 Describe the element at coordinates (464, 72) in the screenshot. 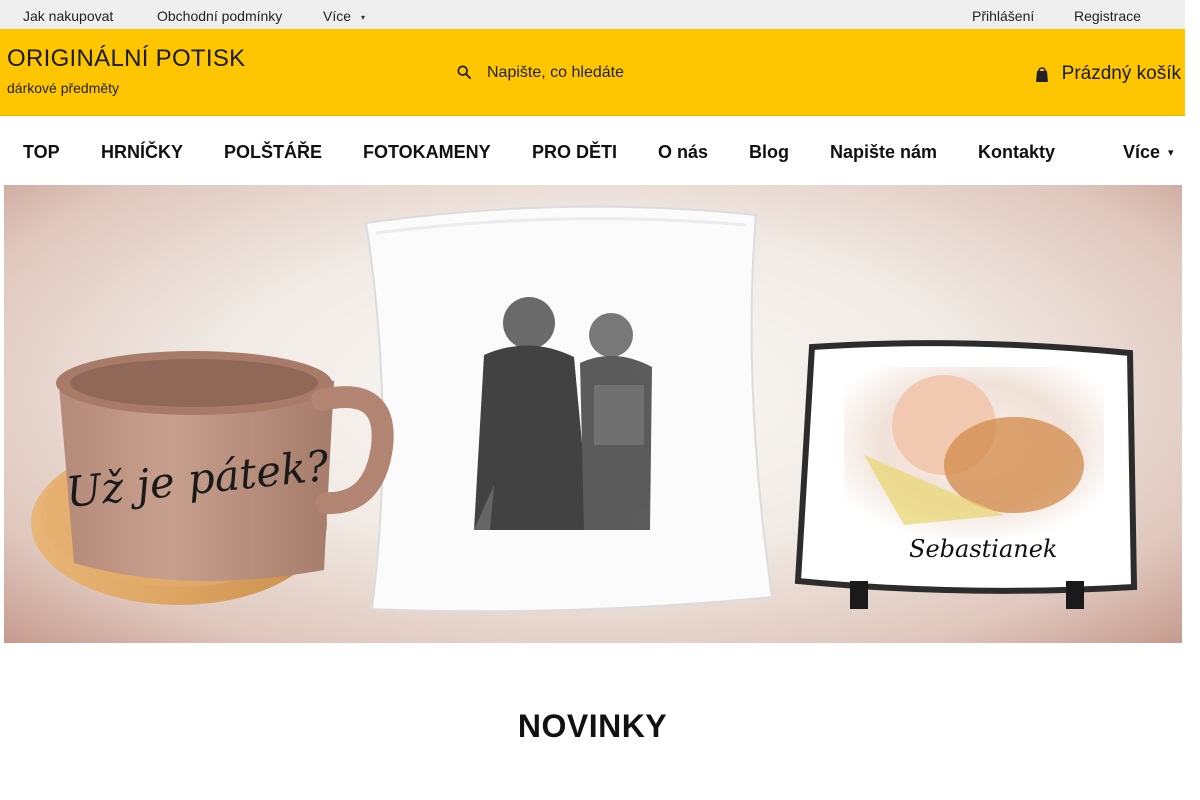

I see `search-icon` at that location.